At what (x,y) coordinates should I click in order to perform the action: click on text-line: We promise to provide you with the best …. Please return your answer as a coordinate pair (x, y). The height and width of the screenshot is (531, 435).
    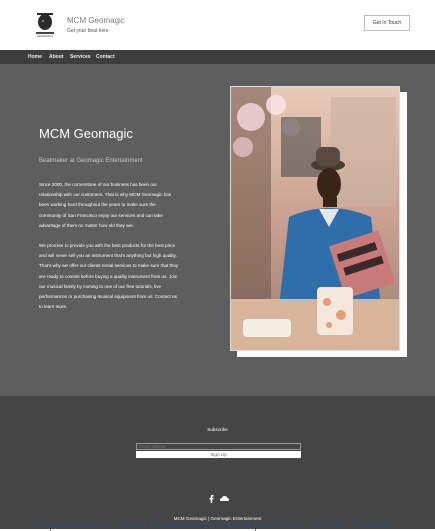
    Looking at the image, I should click on (107, 245).